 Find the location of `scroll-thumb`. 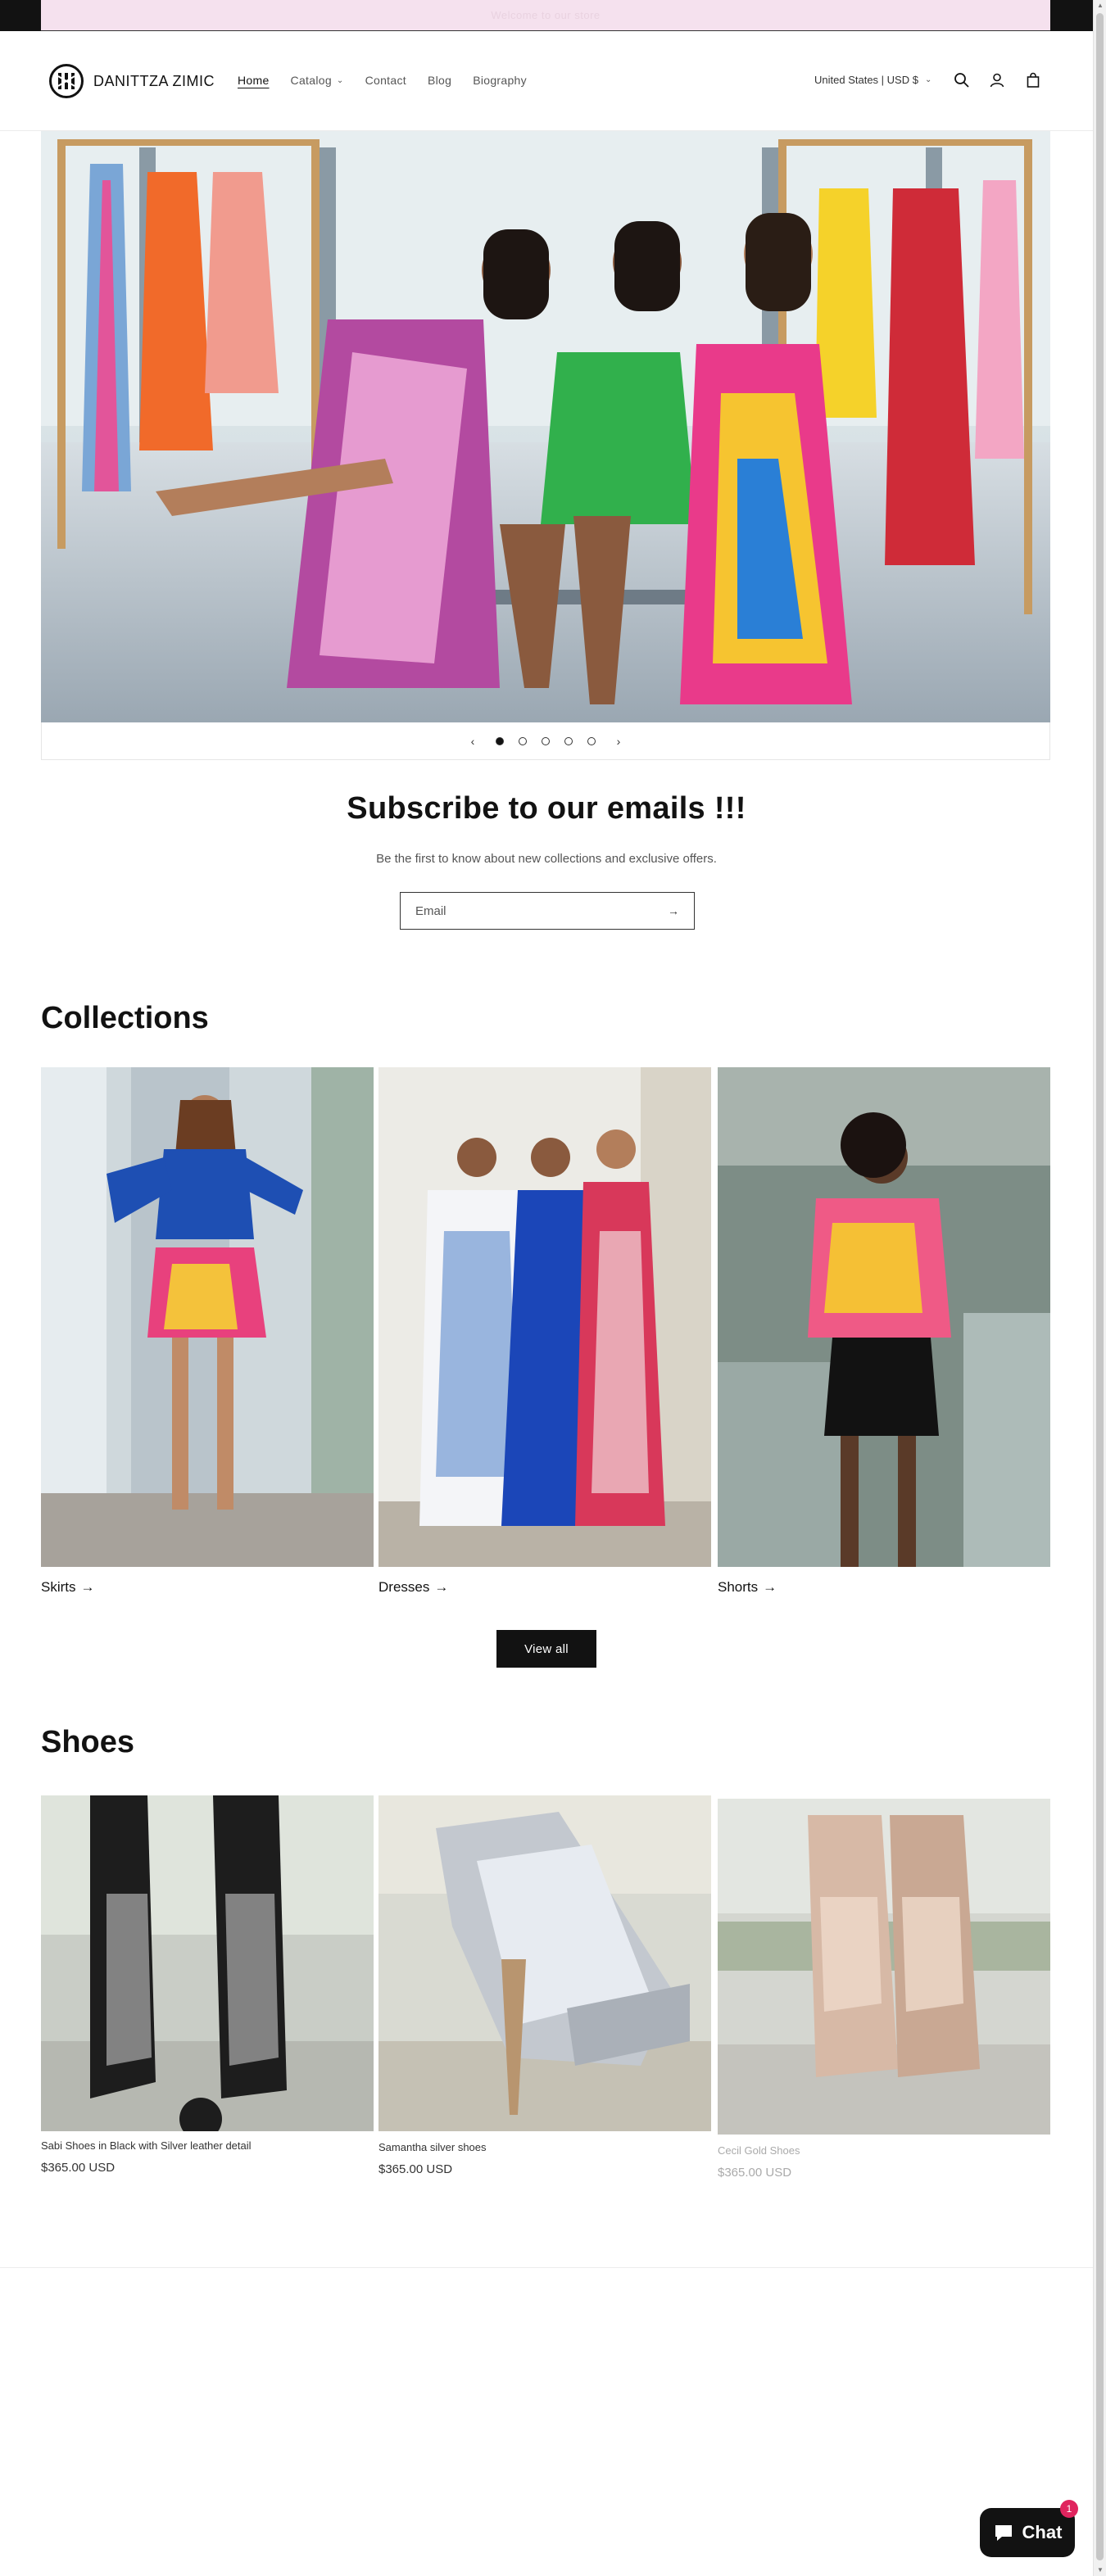

scroll-thumb is located at coordinates (1100, 1286).